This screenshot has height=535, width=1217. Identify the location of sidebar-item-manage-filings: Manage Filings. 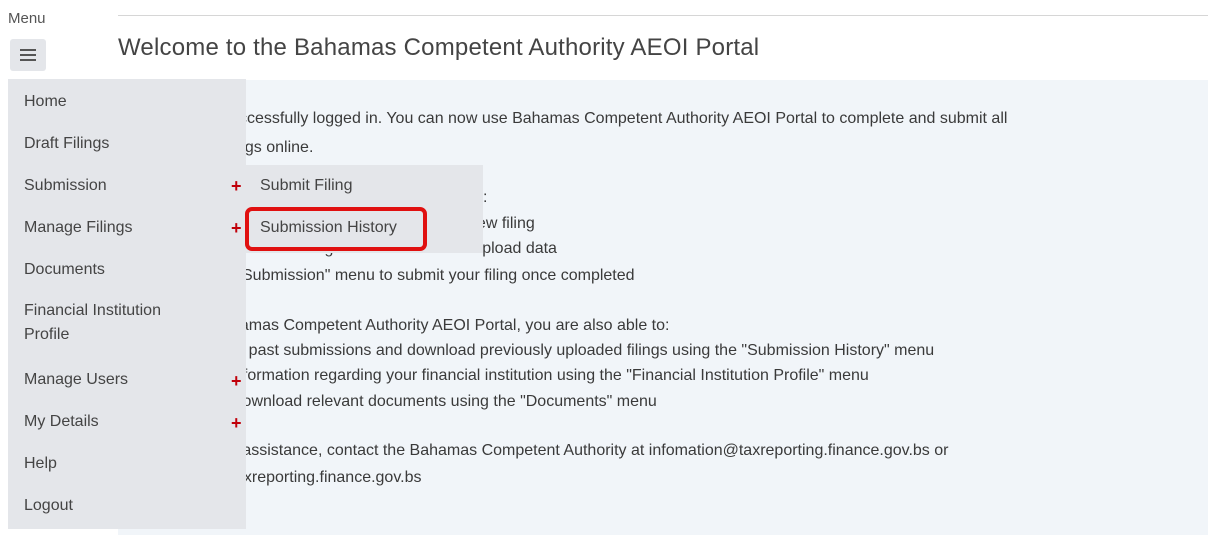
(78, 228).